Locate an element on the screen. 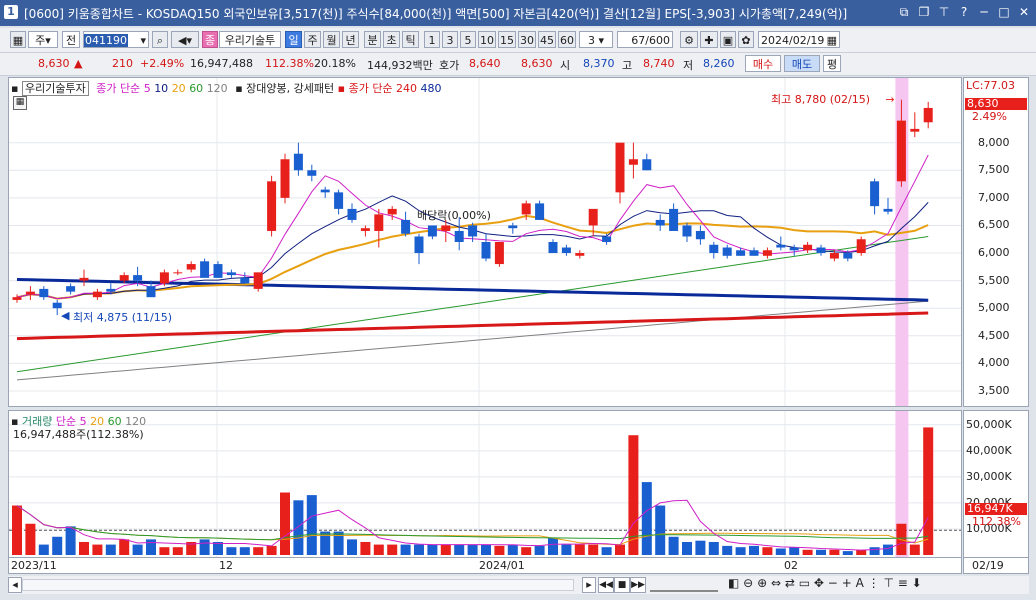 This screenshot has width=1036, height=600. help-icon: ? is located at coordinates (964, 12).